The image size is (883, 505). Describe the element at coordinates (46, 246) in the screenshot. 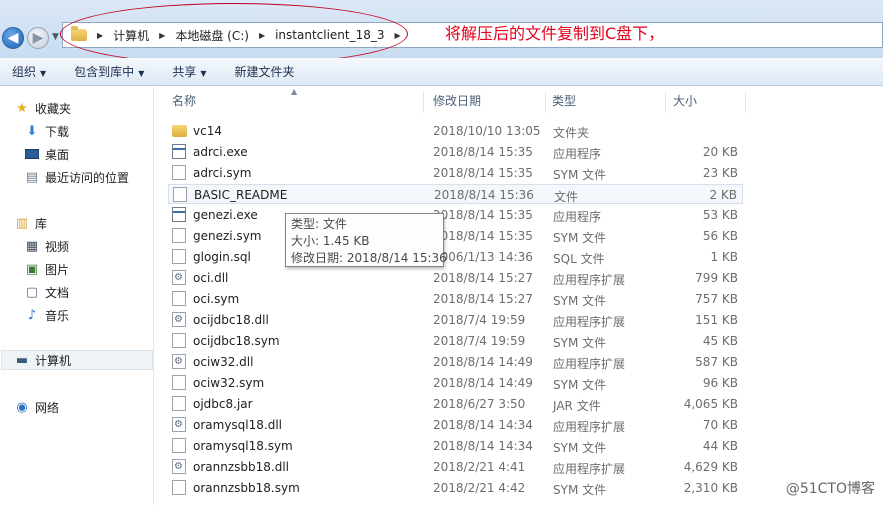

I see `sidebar-item-videos: ▦ 视频` at that location.